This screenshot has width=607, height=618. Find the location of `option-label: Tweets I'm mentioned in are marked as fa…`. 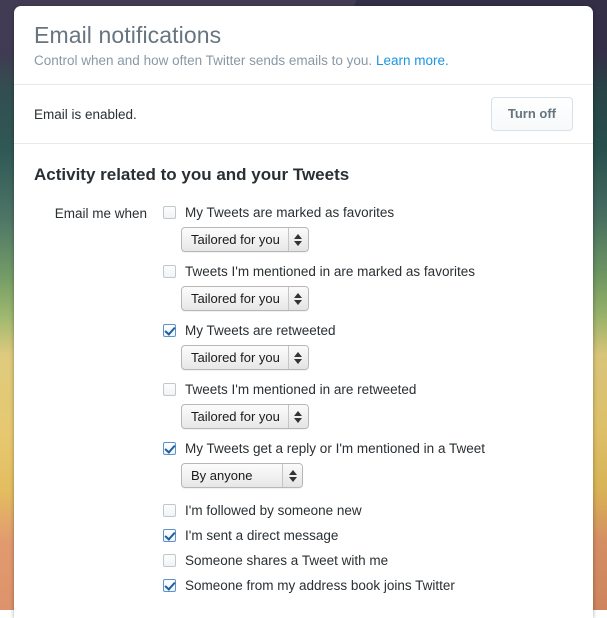

option-label: Tweets I'm mentioned in are marked as fa… is located at coordinates (330, 271).